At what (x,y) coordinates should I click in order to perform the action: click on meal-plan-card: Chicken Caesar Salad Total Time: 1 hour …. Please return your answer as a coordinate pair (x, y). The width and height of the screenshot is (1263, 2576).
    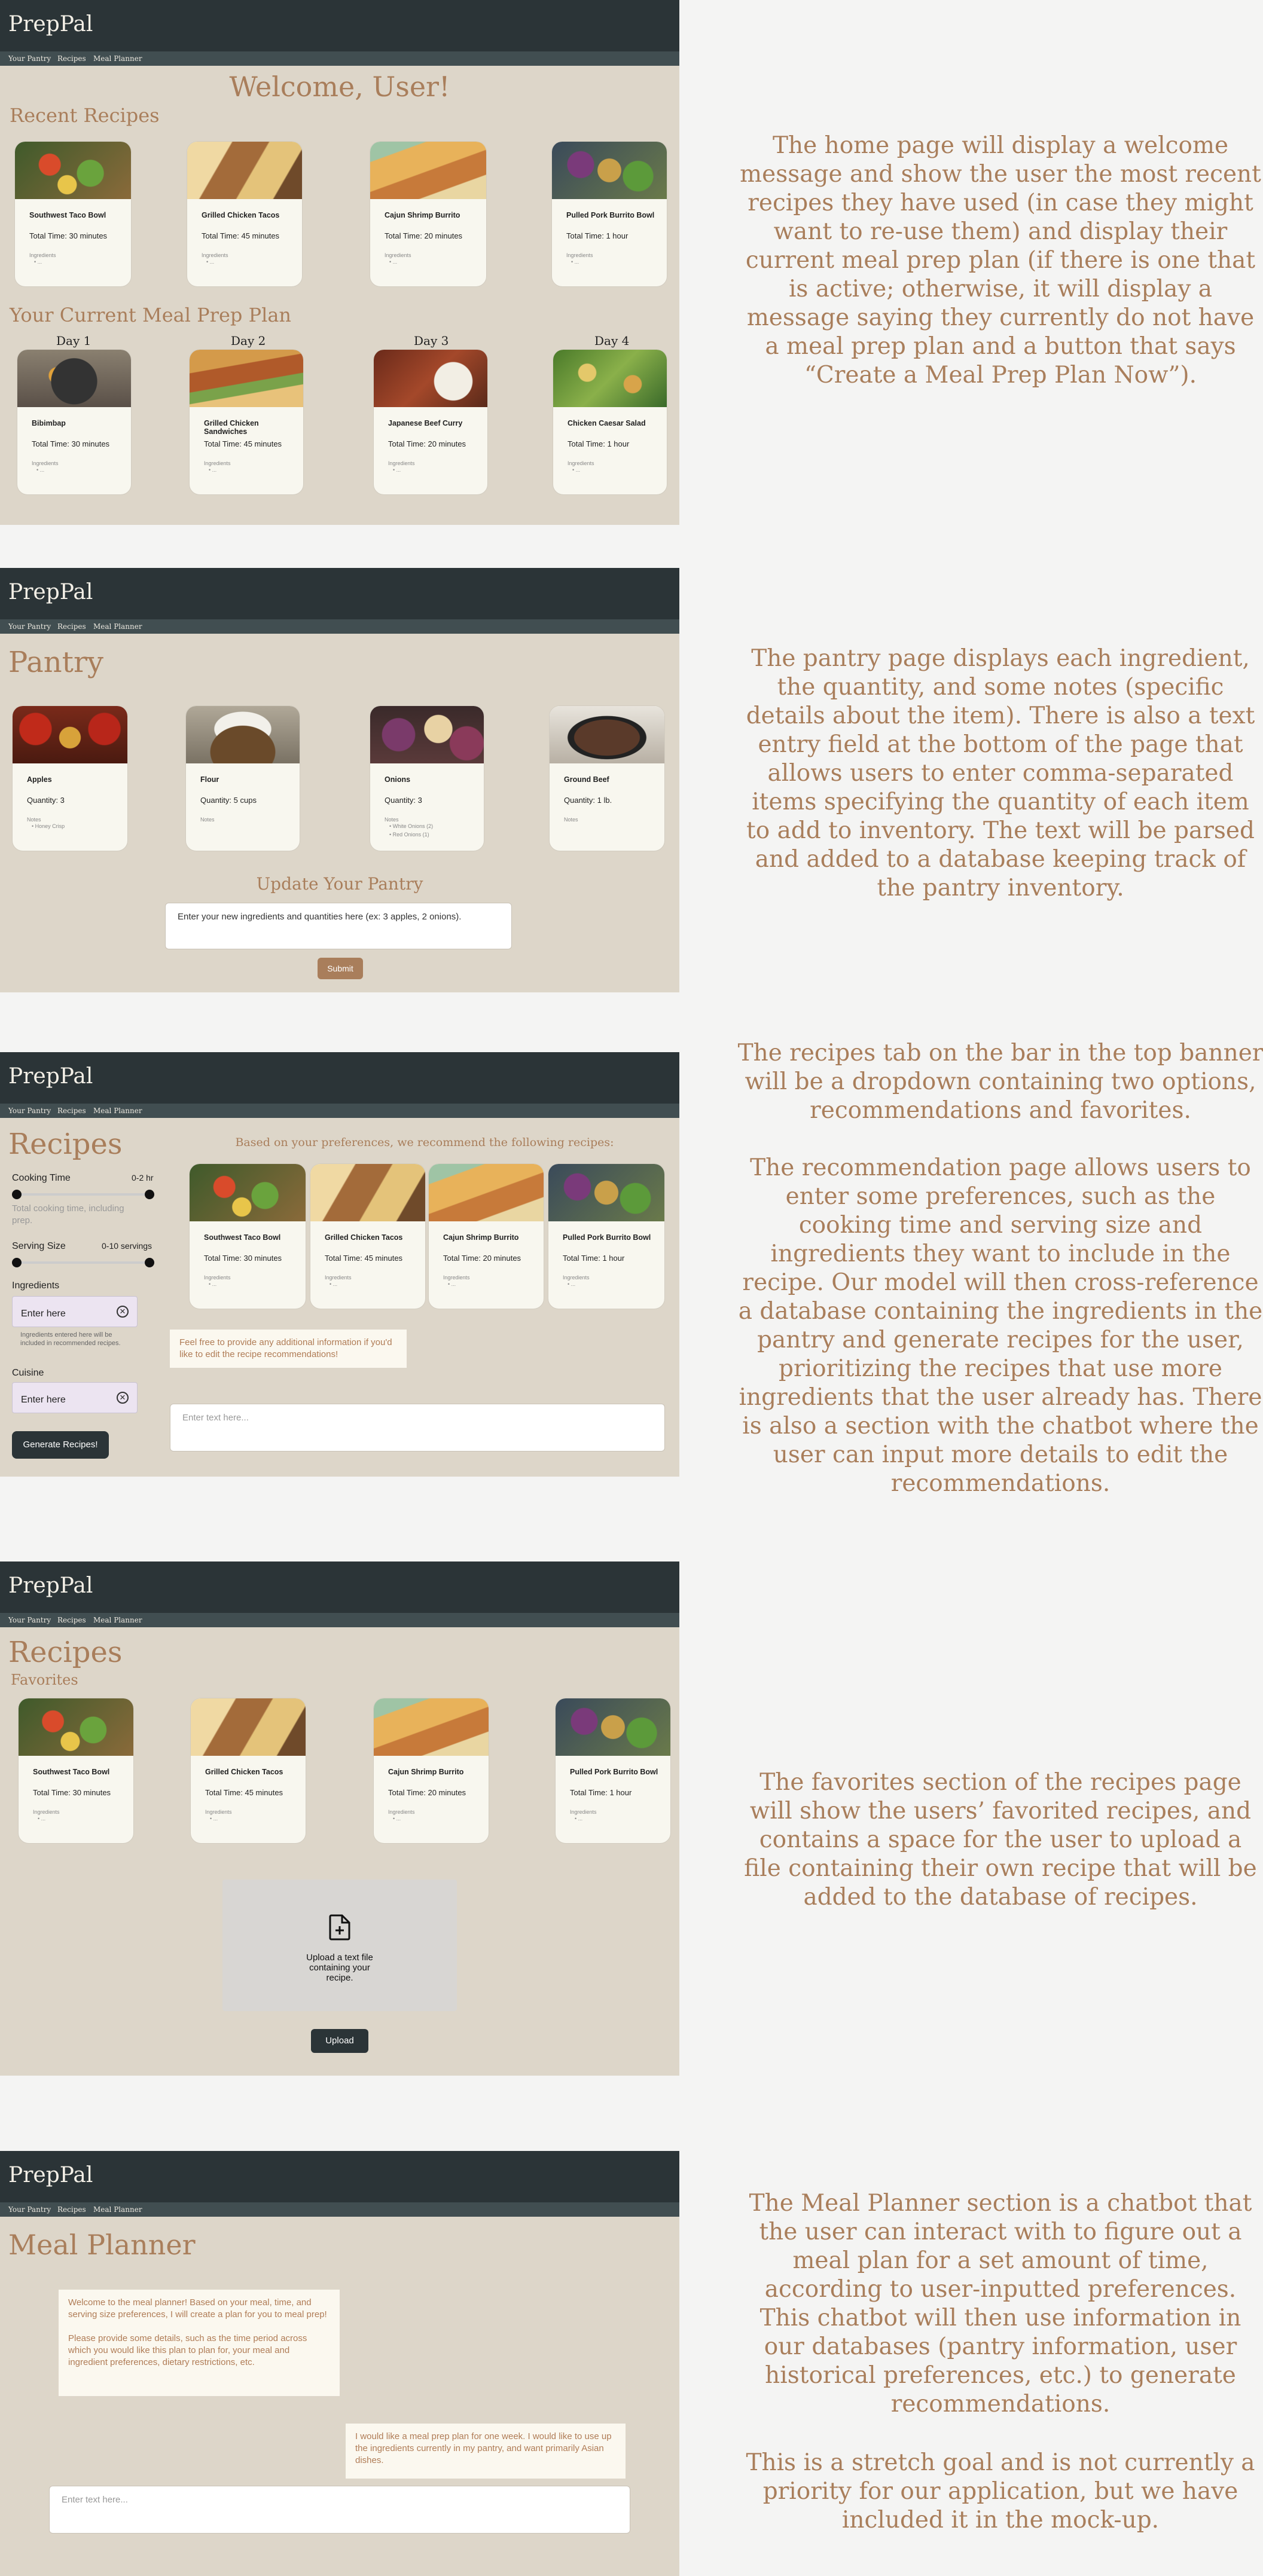
    Looking at the image, I should click on (610, 422).